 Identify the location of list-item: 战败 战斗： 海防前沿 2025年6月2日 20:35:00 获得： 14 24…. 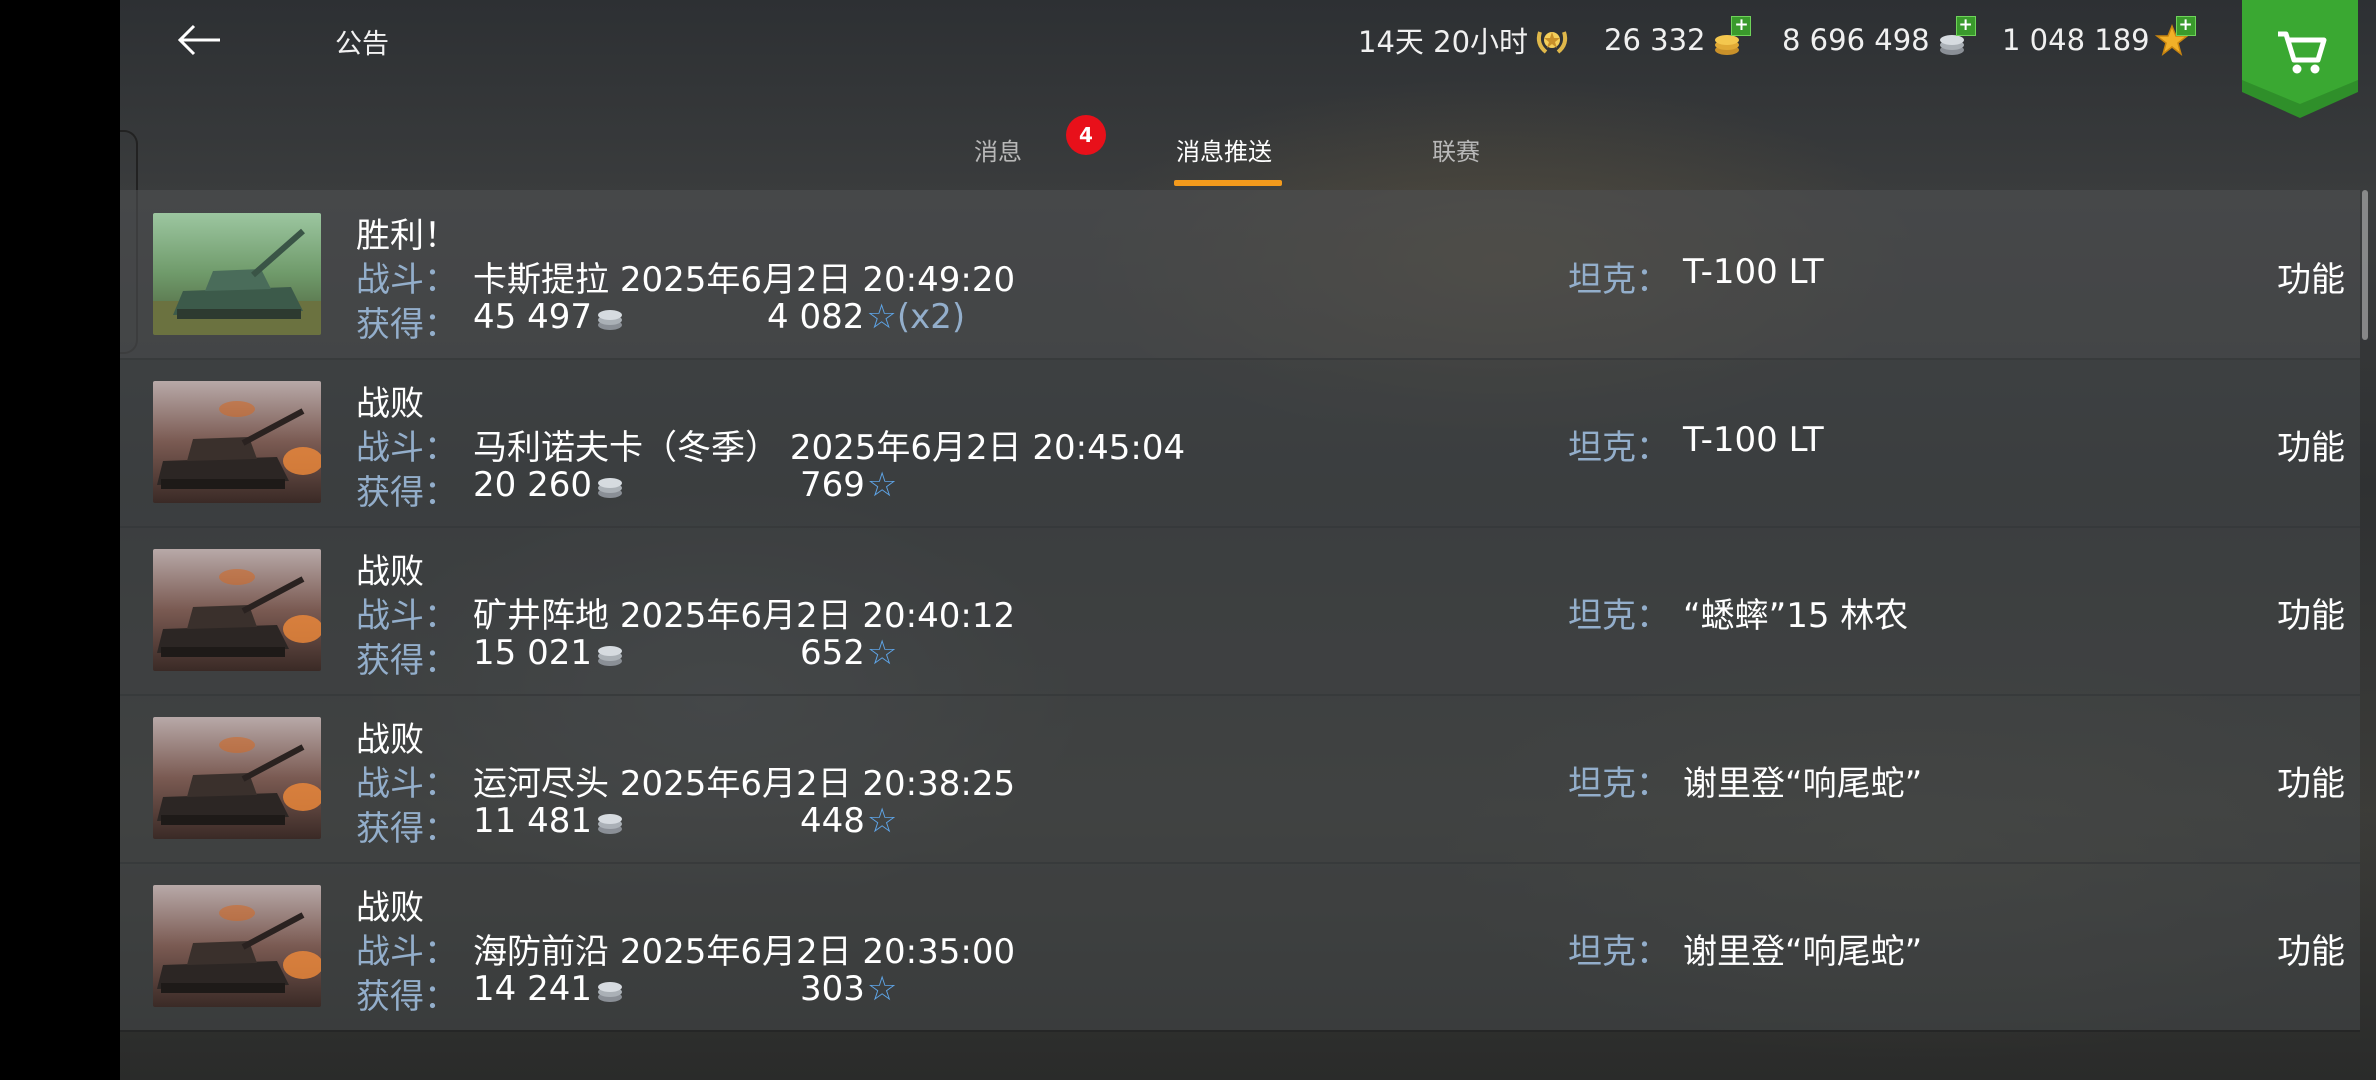
(1240, 947).